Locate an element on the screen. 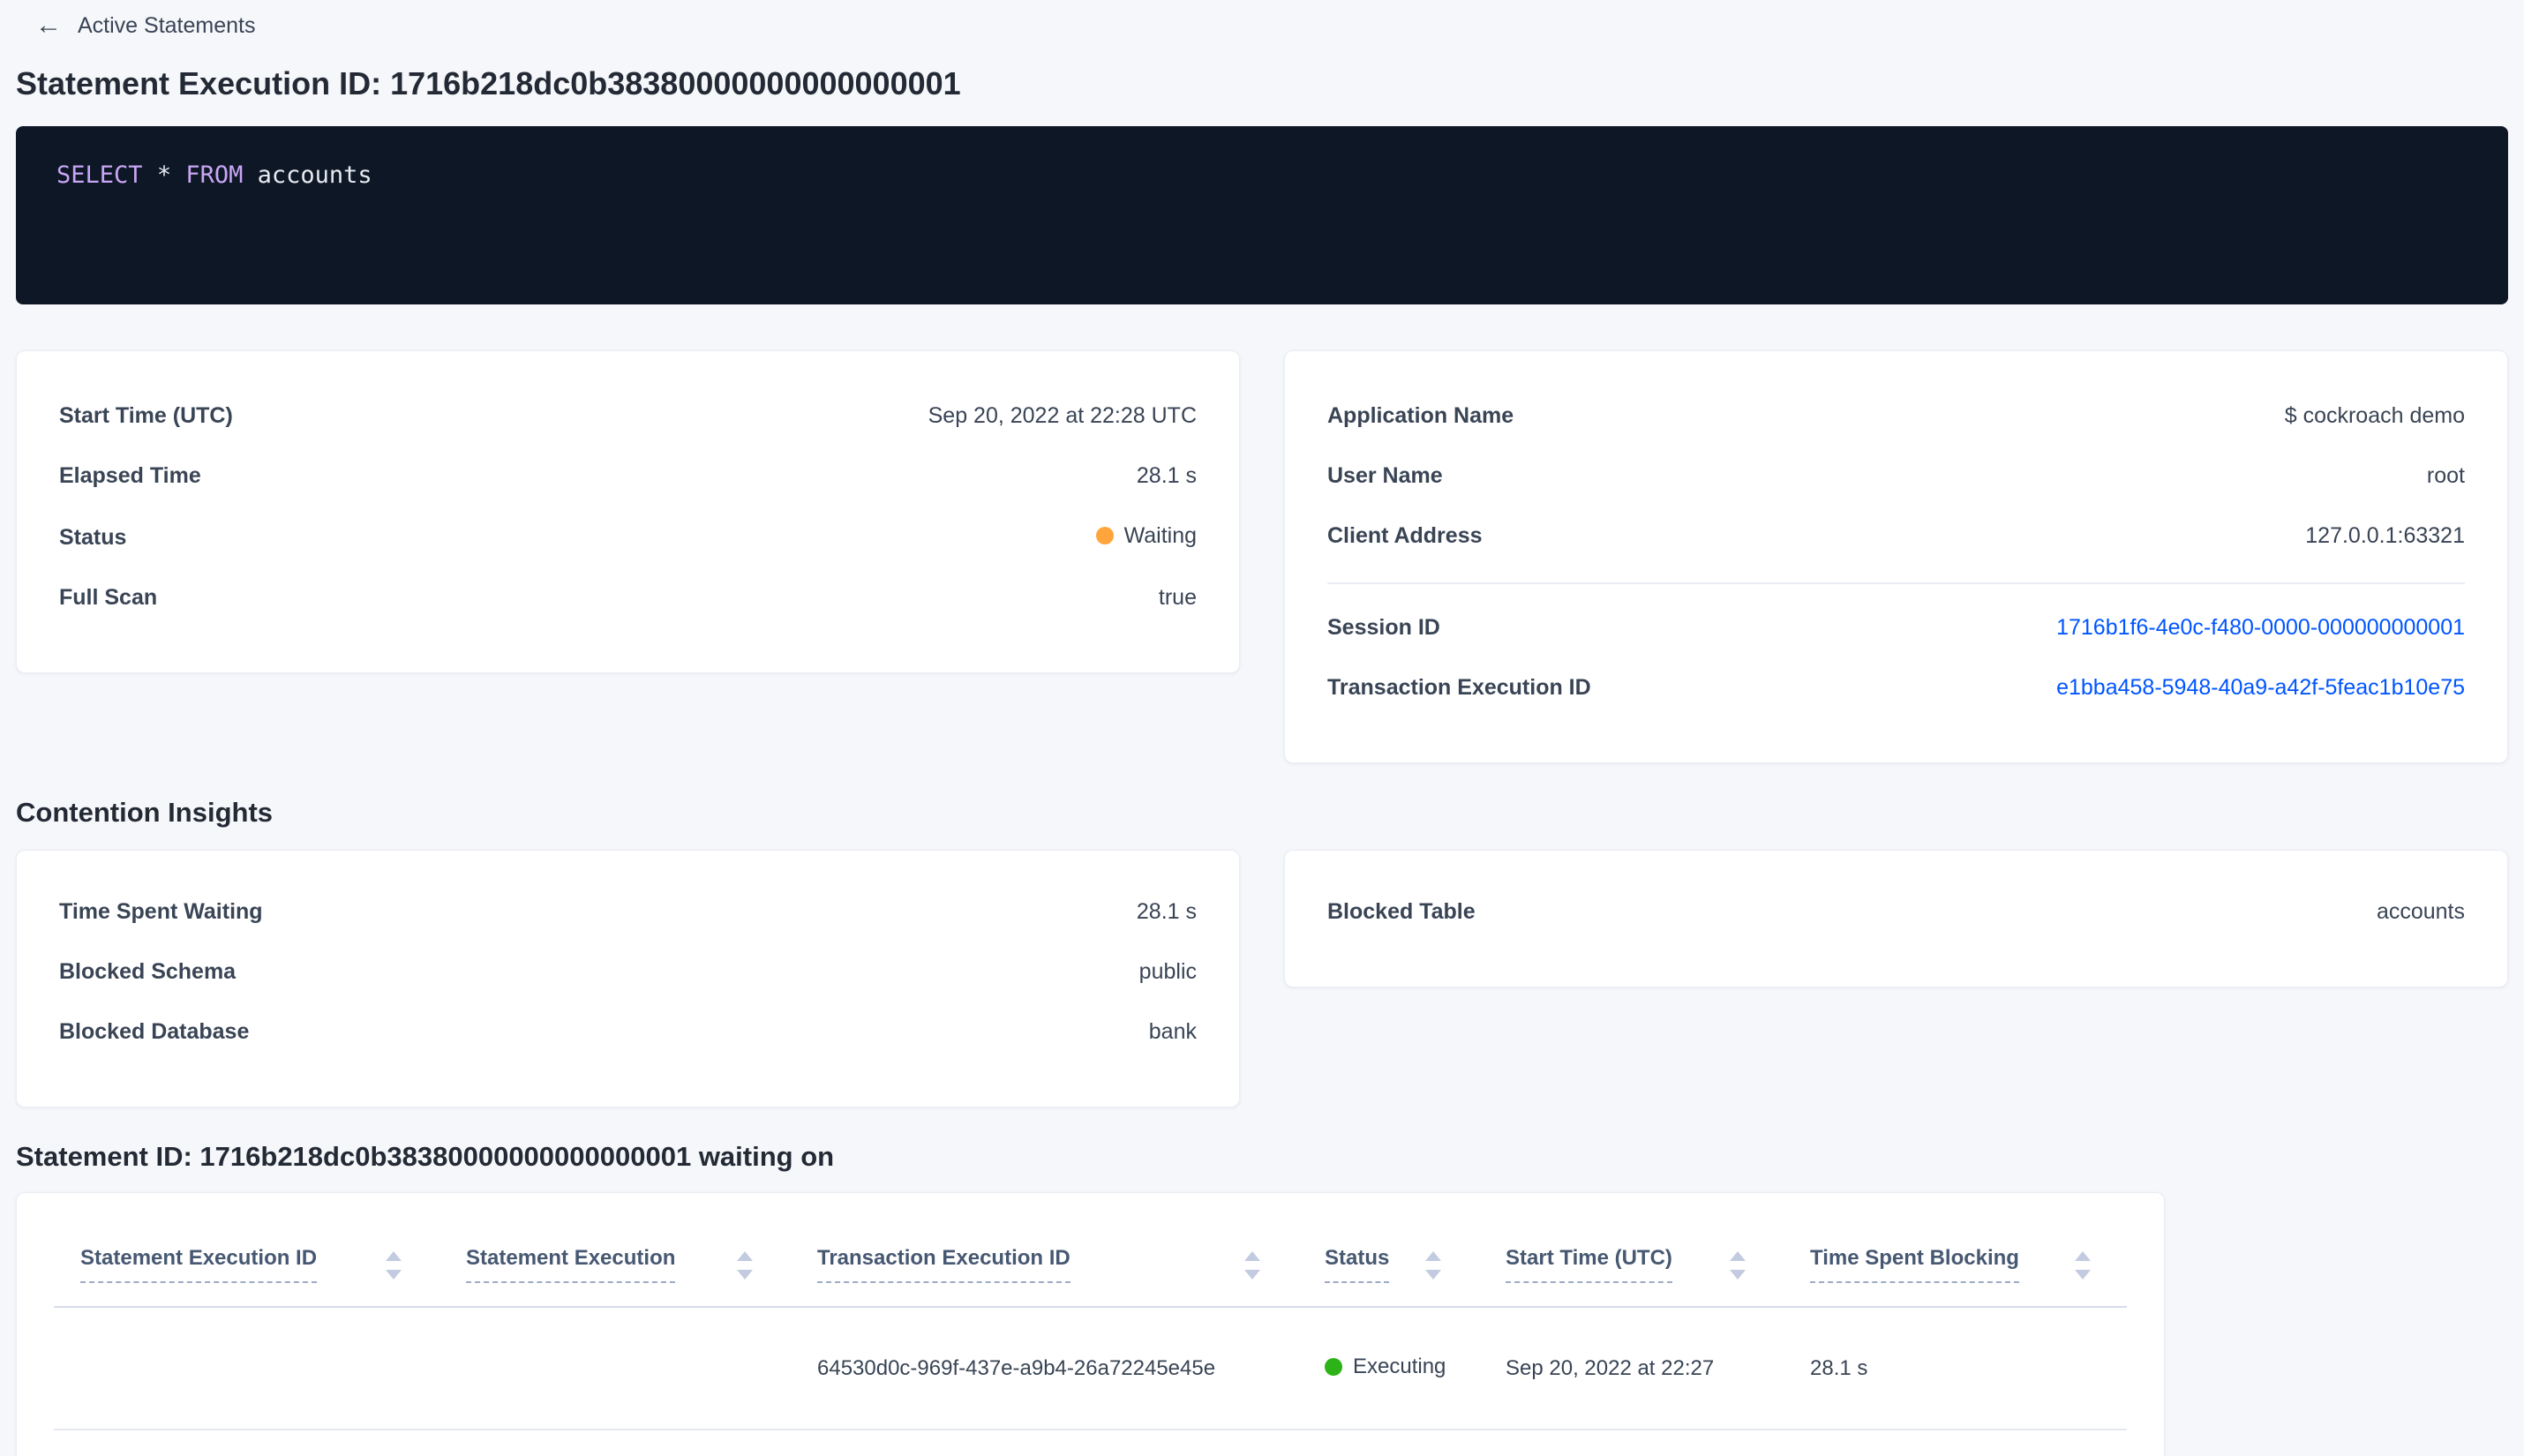  transaction-execution-id-label: Transaction Execution ID is located at coordinates (1459, 687).